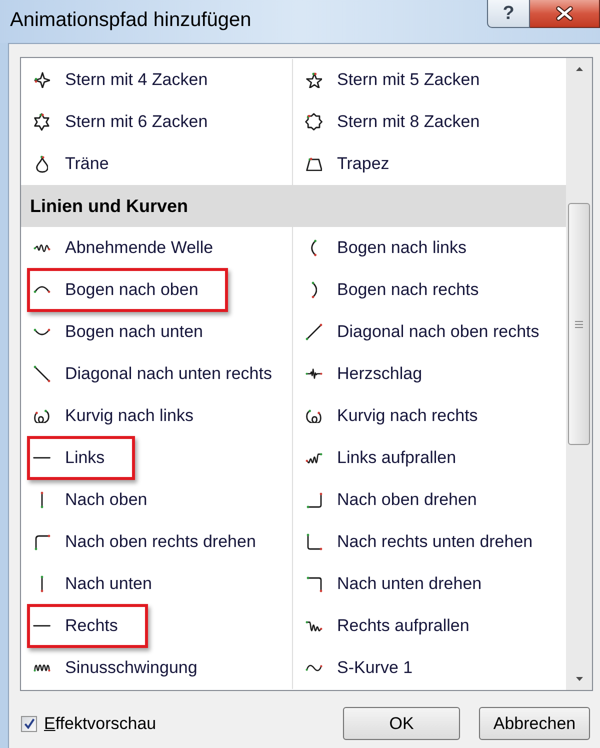 The width and height of the screenshot is (600, 748). What do you see at coordinates (392, 290) in the screenshot?
I see `list-item: Bogen nach rechts` at bounding box center [392, 290].